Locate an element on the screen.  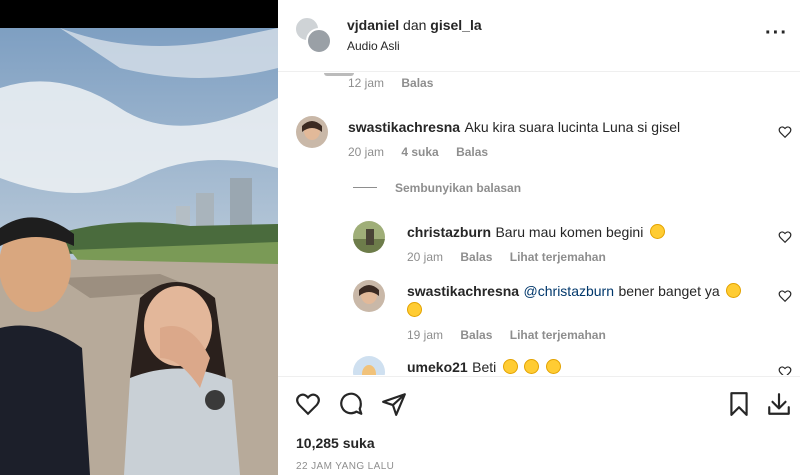
owner-avatars is located at coordinates (314, 36).